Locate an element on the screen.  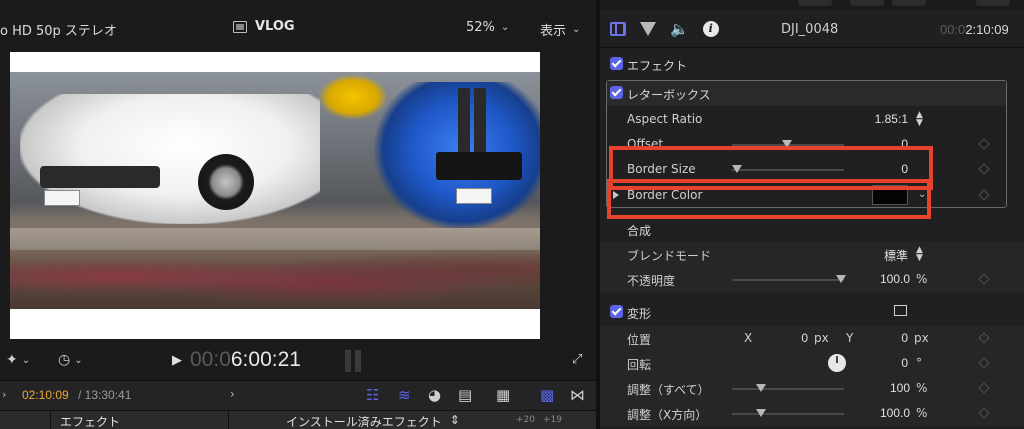
scale-all-value: 100 is located at coordinates (880, 388).